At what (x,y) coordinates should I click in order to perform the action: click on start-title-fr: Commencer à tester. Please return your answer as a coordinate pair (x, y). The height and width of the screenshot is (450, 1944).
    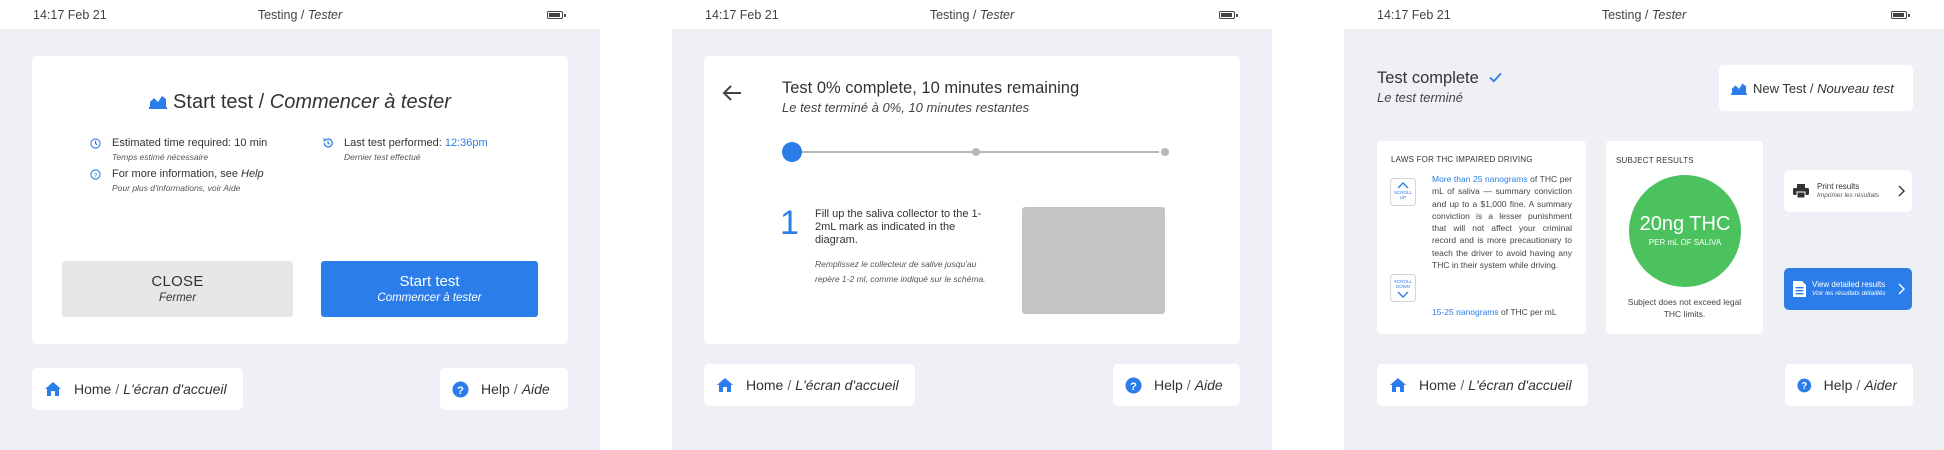
    Looking at the image, I should click on (360, 102).